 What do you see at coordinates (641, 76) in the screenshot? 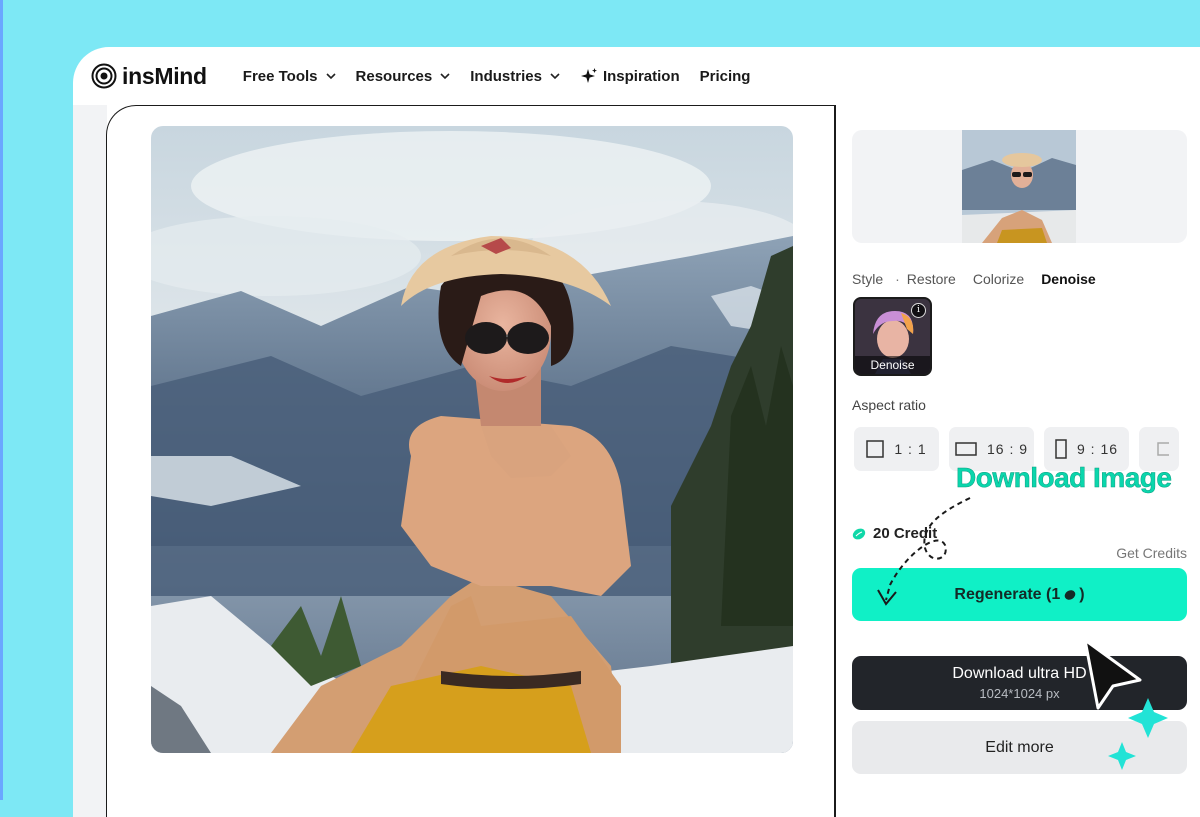
I see `nav-inspiration-label: Inspiration` at bounding box center [641, 76].